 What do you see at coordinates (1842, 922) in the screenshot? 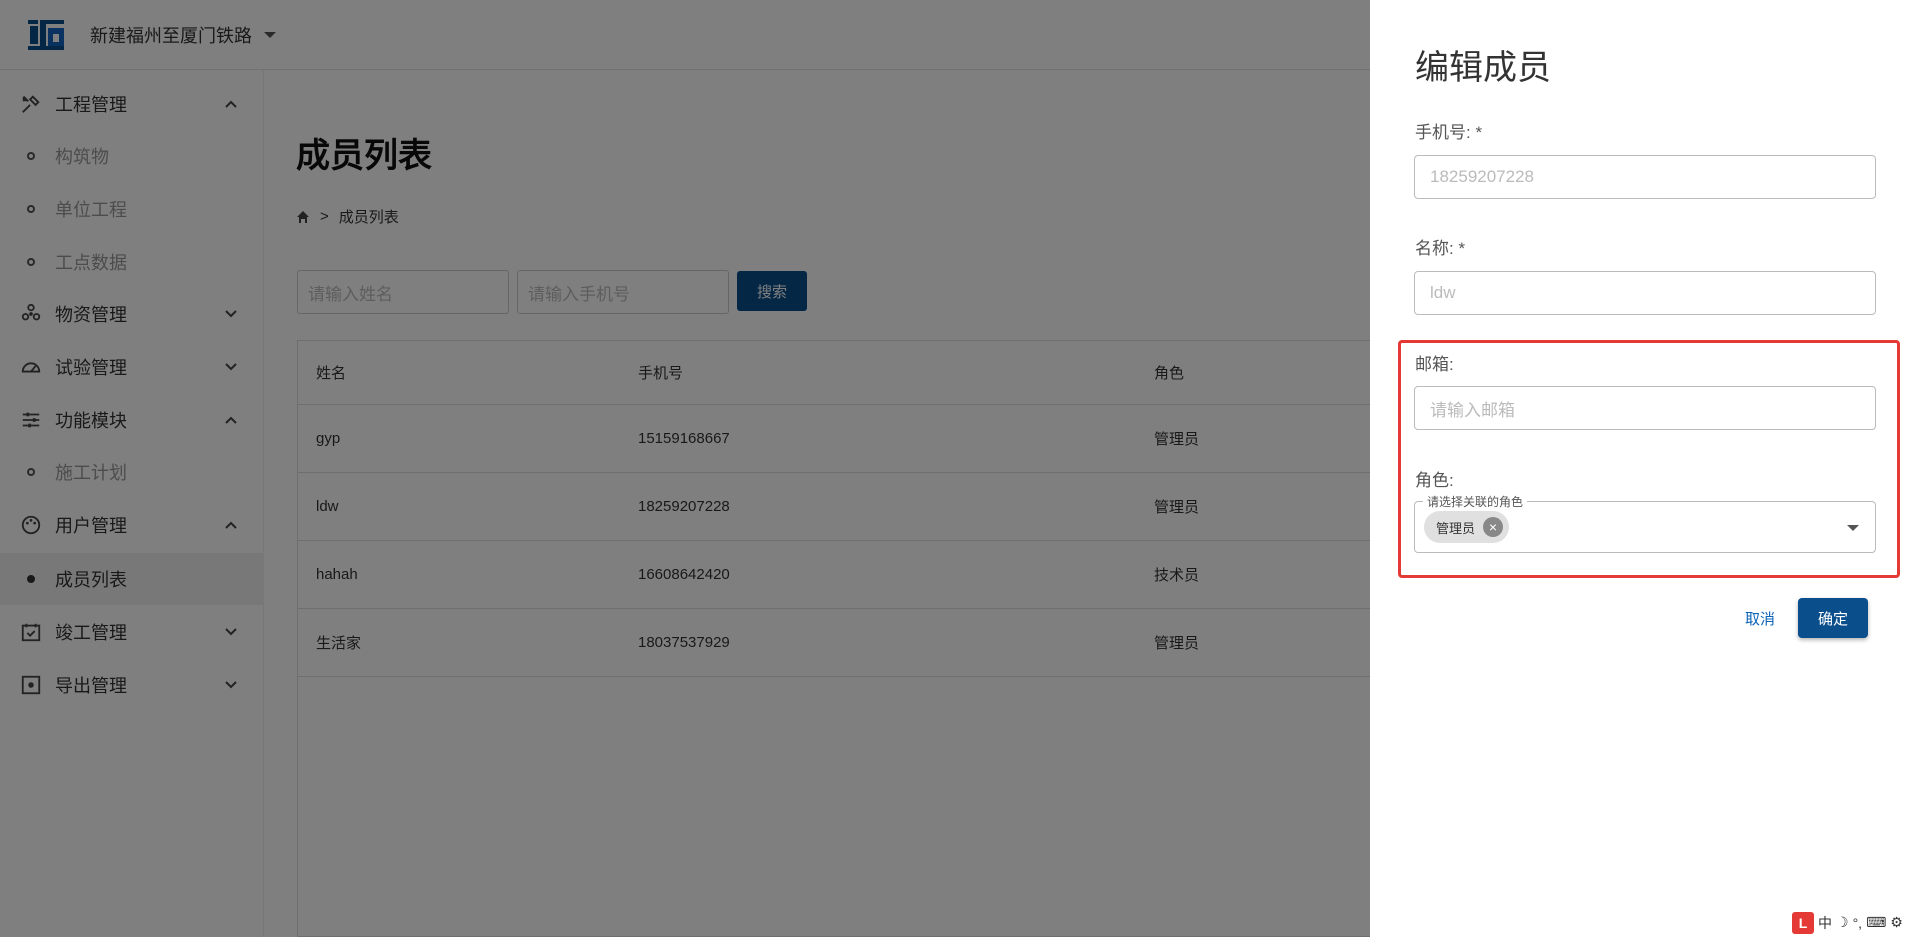
I see `moon-icon: ☽` at bounding box center [1842, 922].